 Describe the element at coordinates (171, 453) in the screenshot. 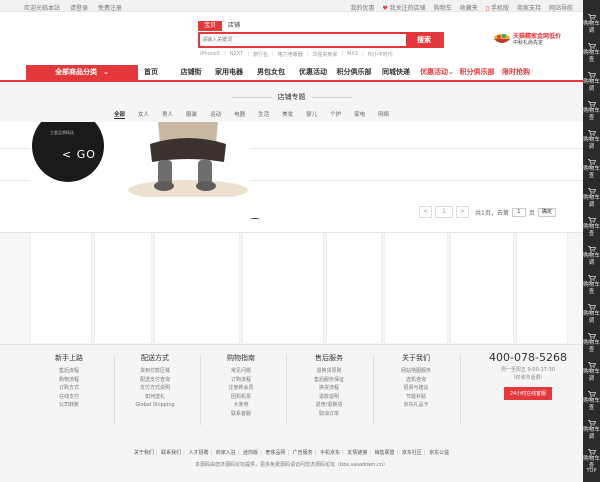

I see `footer-bottom-link: 联系我们` at that location.